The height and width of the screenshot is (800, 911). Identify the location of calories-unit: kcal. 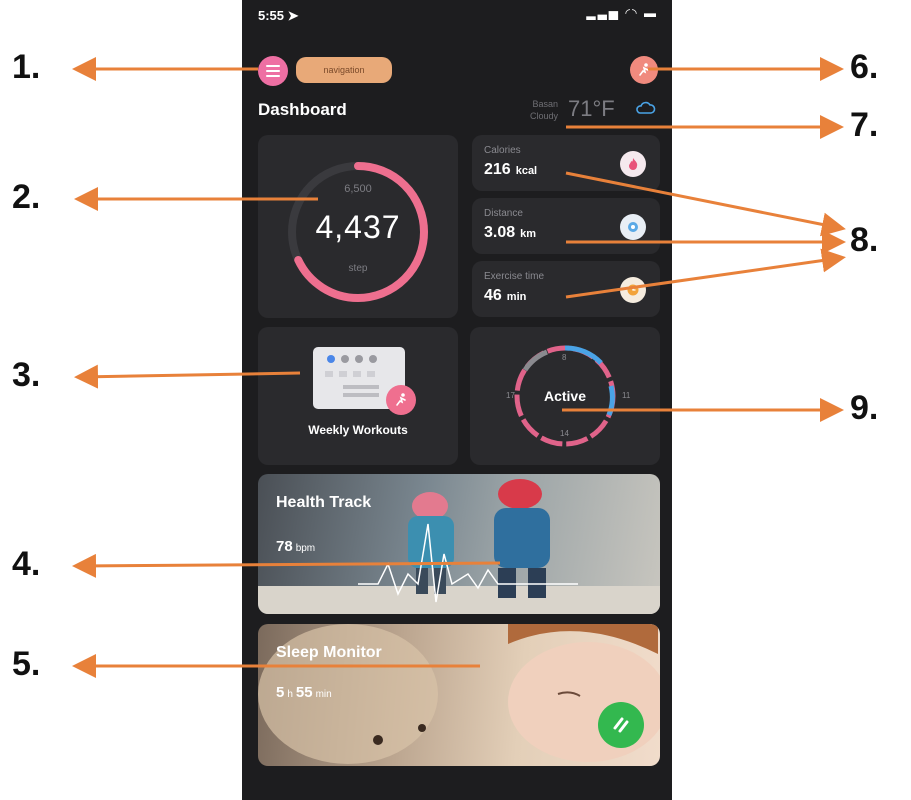
(526, 171).